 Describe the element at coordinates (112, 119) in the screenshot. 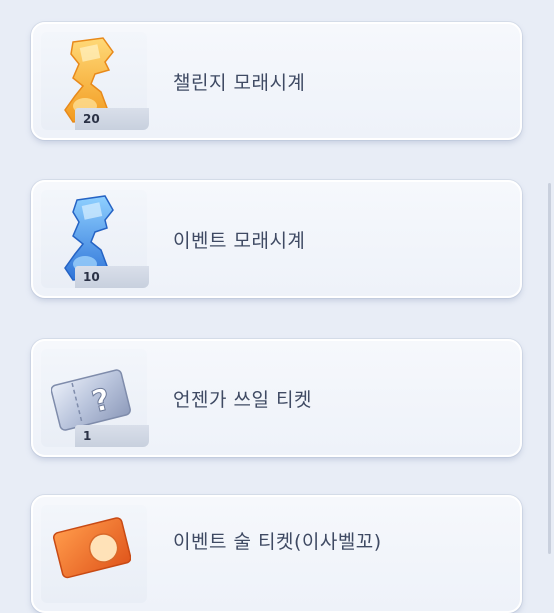

I see `item-count: 20` at that location.